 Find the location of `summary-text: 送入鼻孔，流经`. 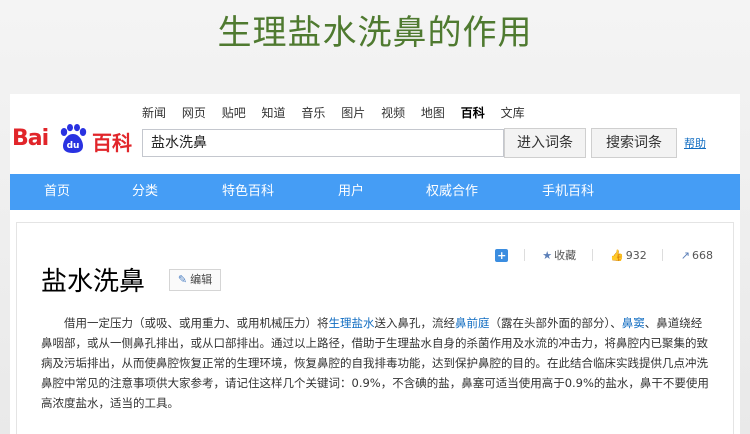

summary-text: 送入鼻孔，流经 is located at coordinates (415, 323).